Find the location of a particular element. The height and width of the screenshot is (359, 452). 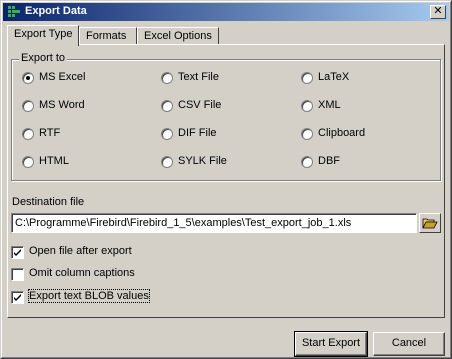

radio-label: MS Word is located at coordinates (62, 105).